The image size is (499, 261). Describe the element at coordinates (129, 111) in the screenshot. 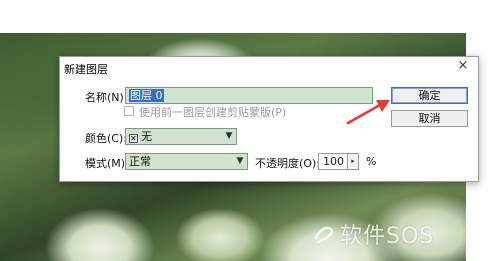

I see `clip-mask-checkbox` at that location.